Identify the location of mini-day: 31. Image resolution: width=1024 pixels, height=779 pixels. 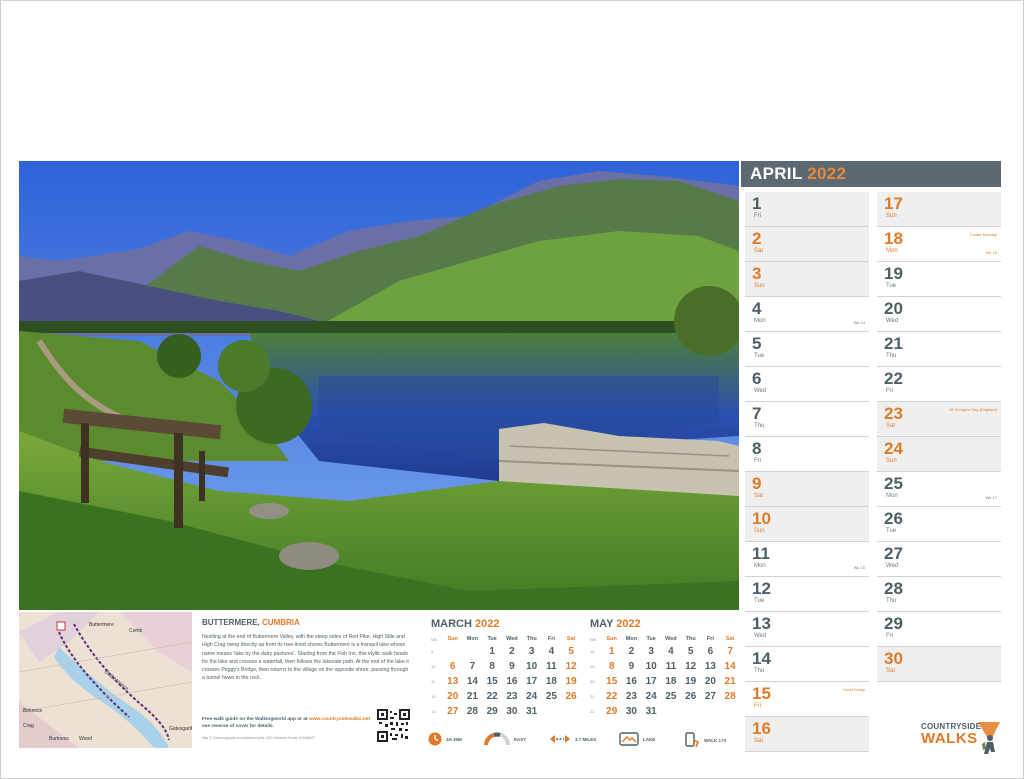
(651, 711).